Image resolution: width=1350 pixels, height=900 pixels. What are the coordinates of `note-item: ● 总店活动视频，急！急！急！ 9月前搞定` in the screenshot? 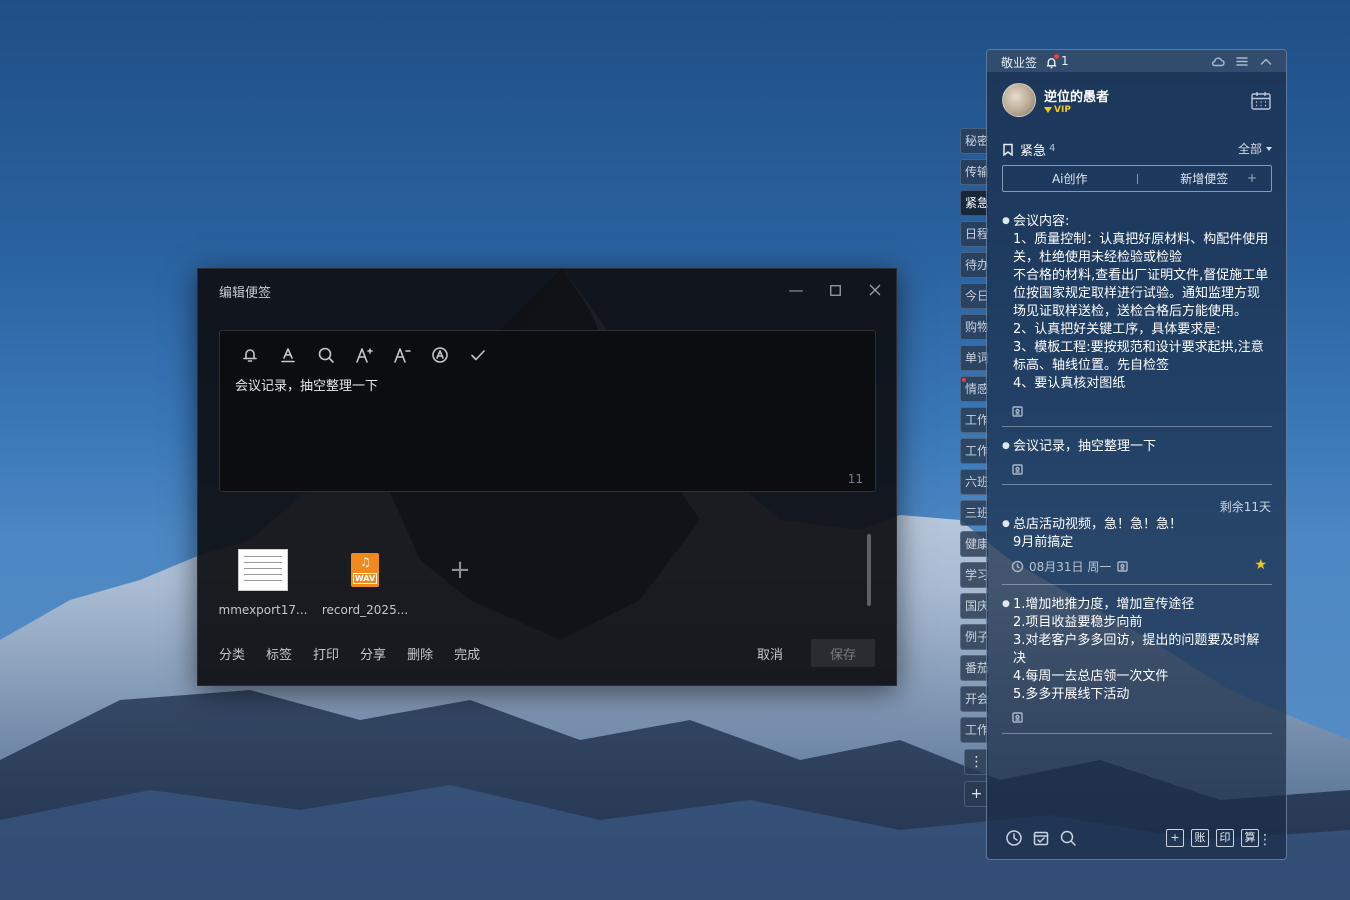 It's located at (1137, 534).